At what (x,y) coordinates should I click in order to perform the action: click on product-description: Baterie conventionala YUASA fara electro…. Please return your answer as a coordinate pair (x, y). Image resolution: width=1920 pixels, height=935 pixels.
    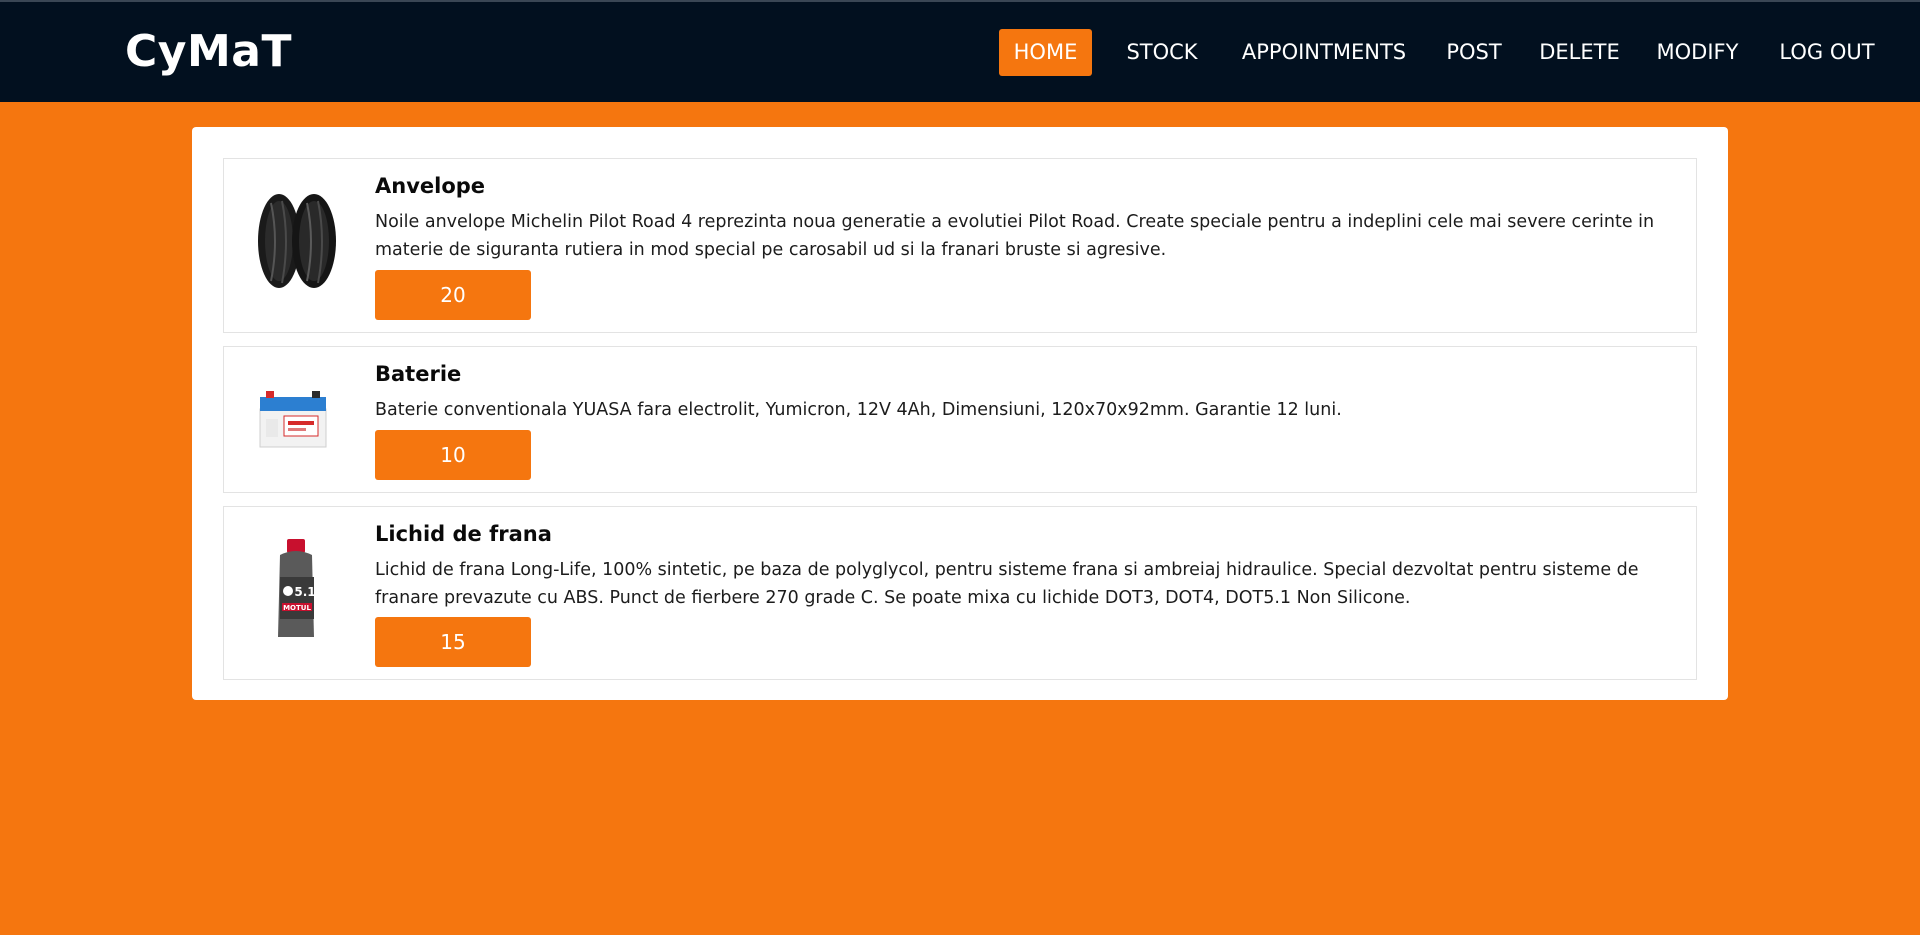
    Looking at the image, I should click on (858, 410).